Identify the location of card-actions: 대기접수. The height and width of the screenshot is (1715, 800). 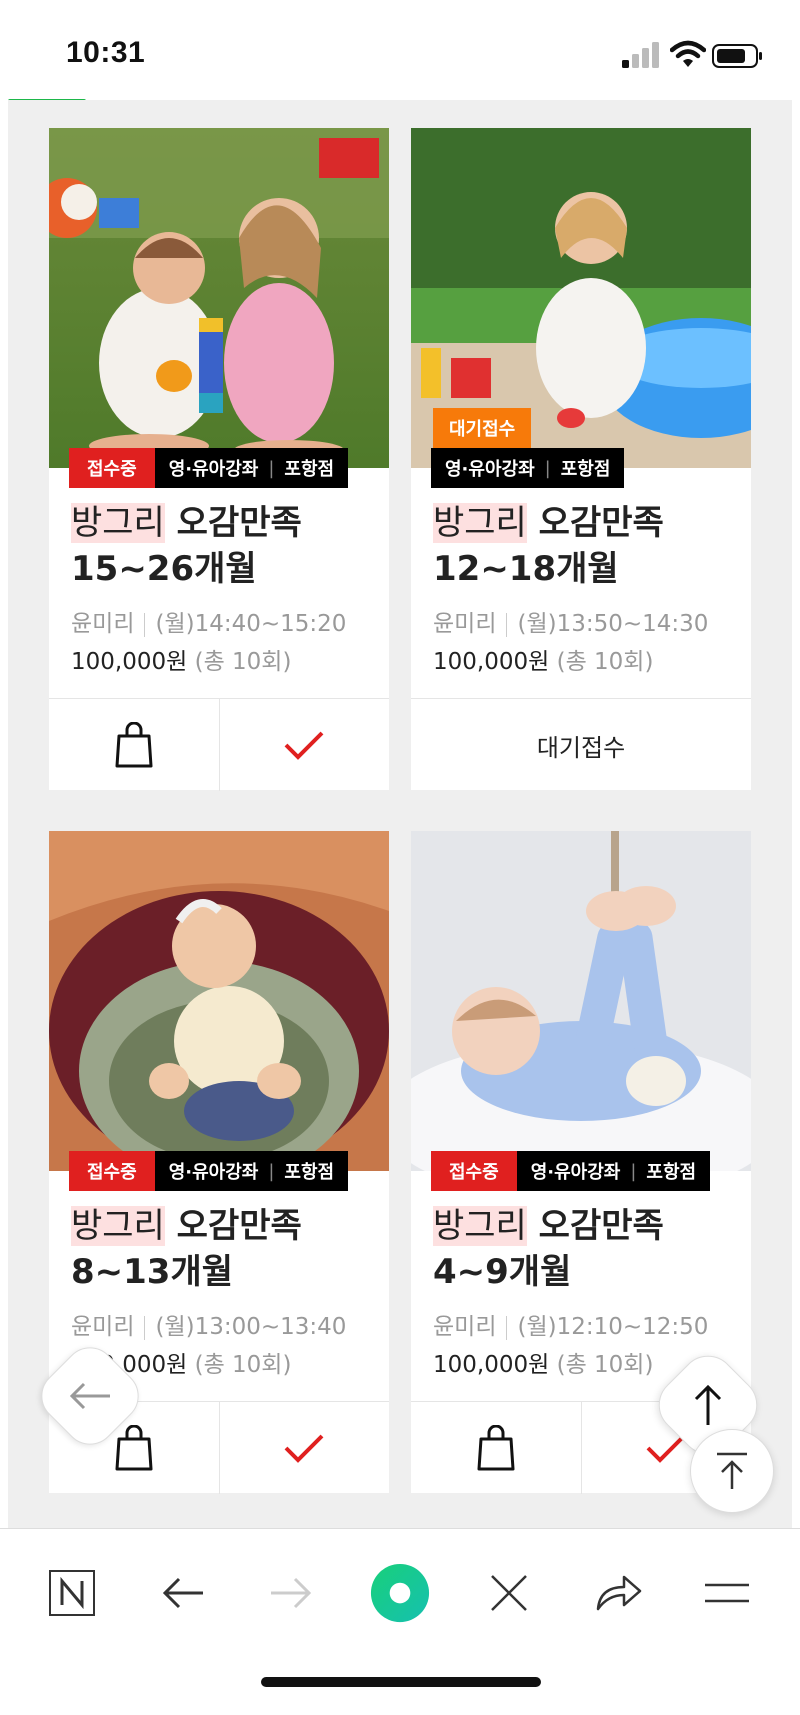
(581, 744).